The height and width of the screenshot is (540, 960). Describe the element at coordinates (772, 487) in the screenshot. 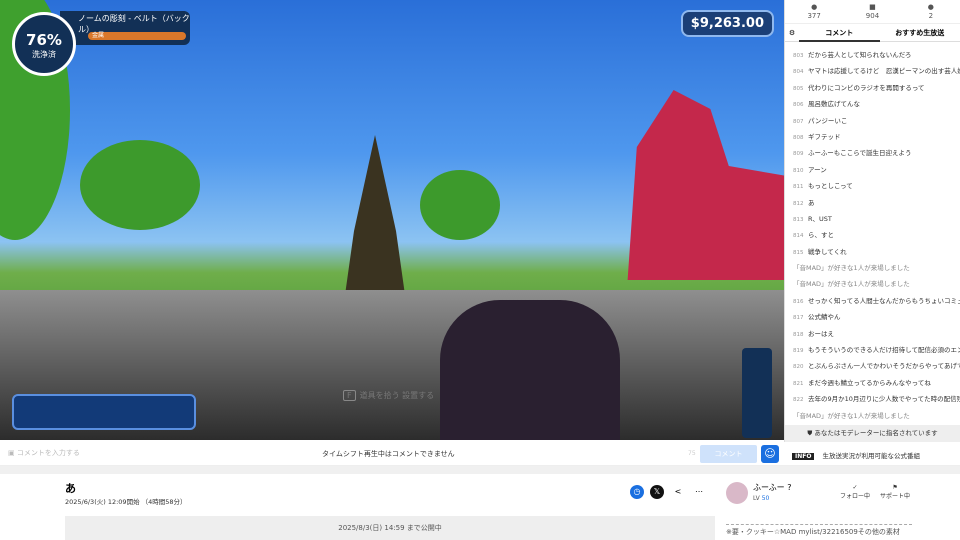

I see `broadcaster-name: ふーふー ?` at that location.